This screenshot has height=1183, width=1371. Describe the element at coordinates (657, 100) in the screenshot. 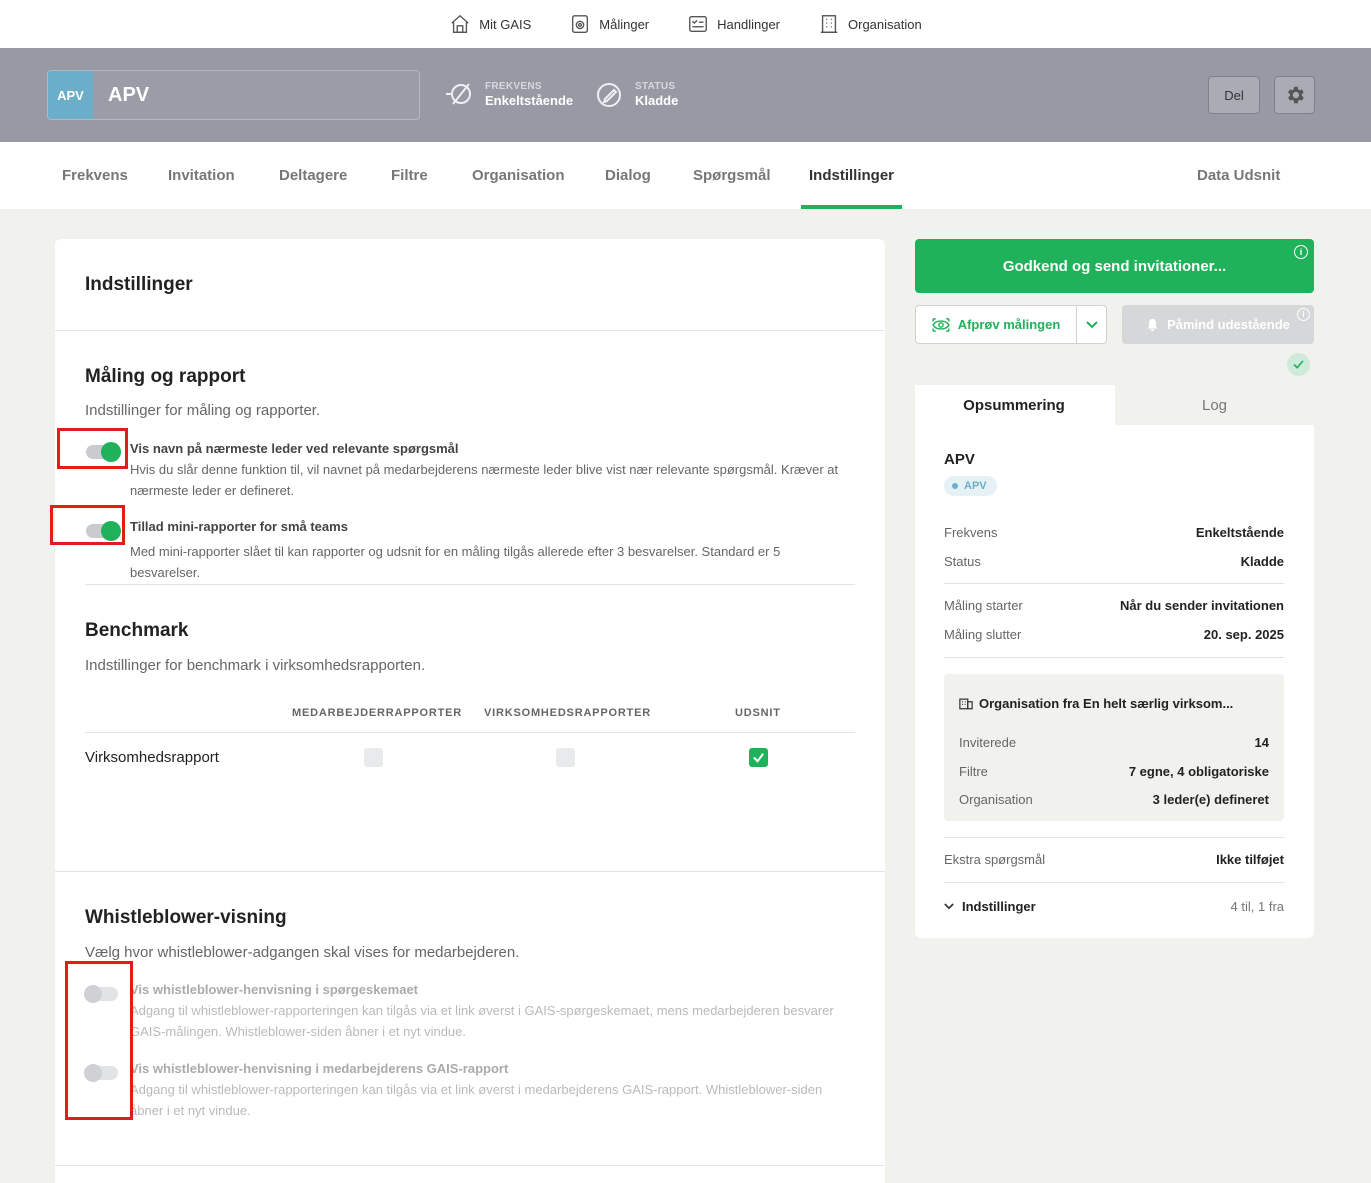

I see `status-value: Kladde` at that location.